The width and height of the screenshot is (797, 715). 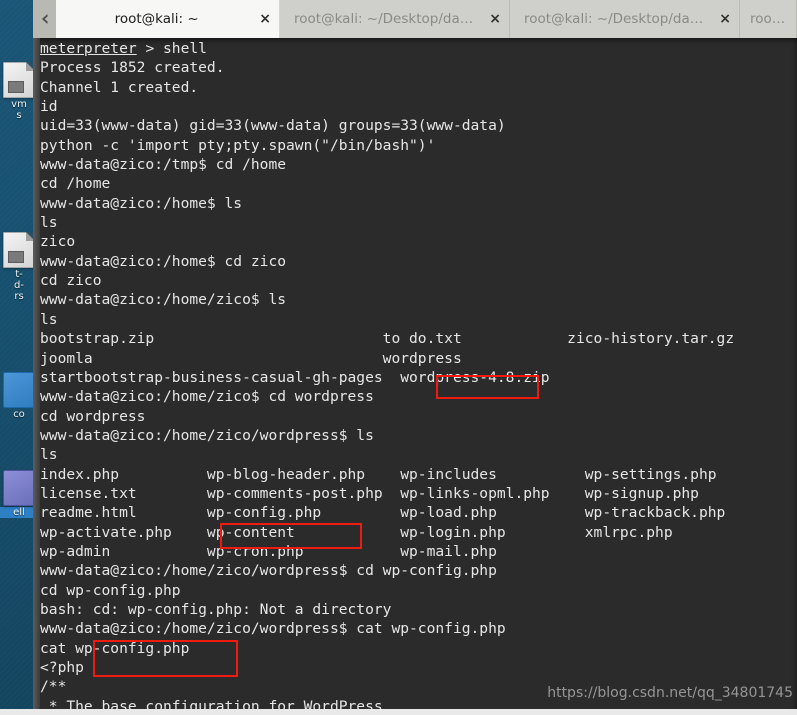 I want to click on terminal-line: meterpreter > shell, so click(x=418, y=48).